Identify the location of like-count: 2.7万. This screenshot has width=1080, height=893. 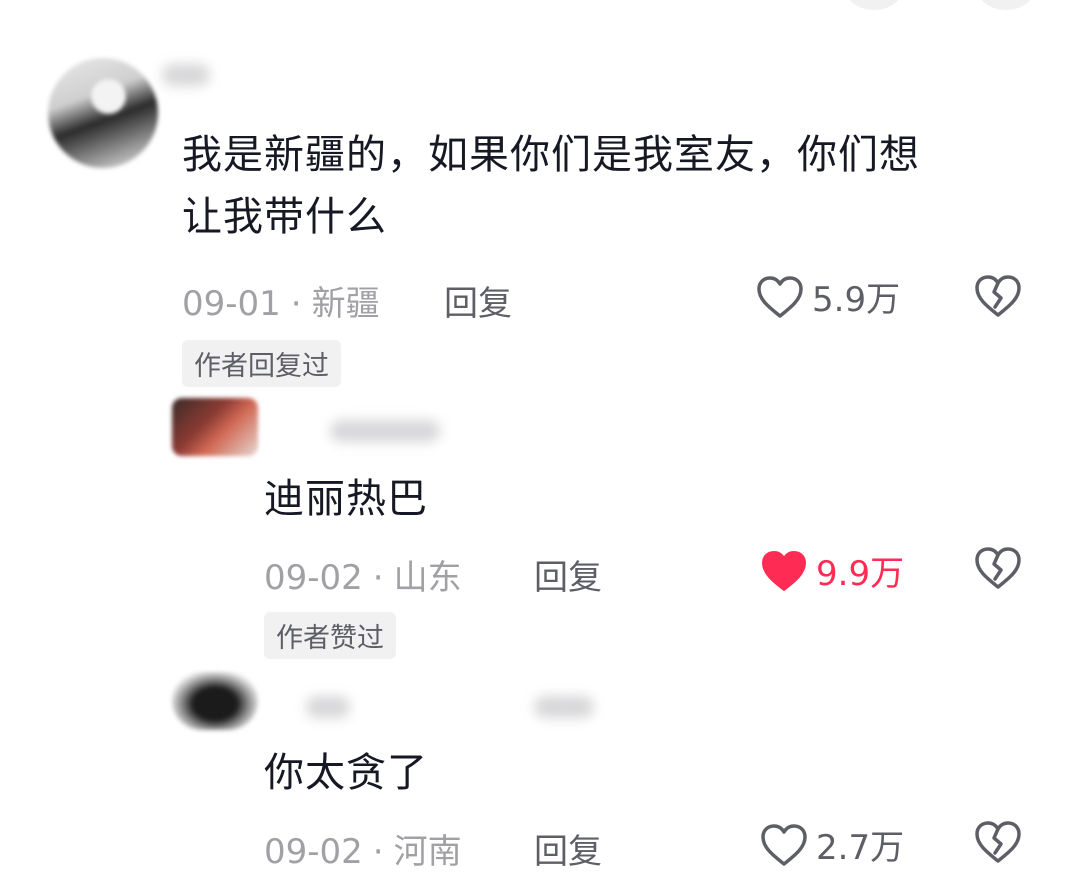
(860, 848).